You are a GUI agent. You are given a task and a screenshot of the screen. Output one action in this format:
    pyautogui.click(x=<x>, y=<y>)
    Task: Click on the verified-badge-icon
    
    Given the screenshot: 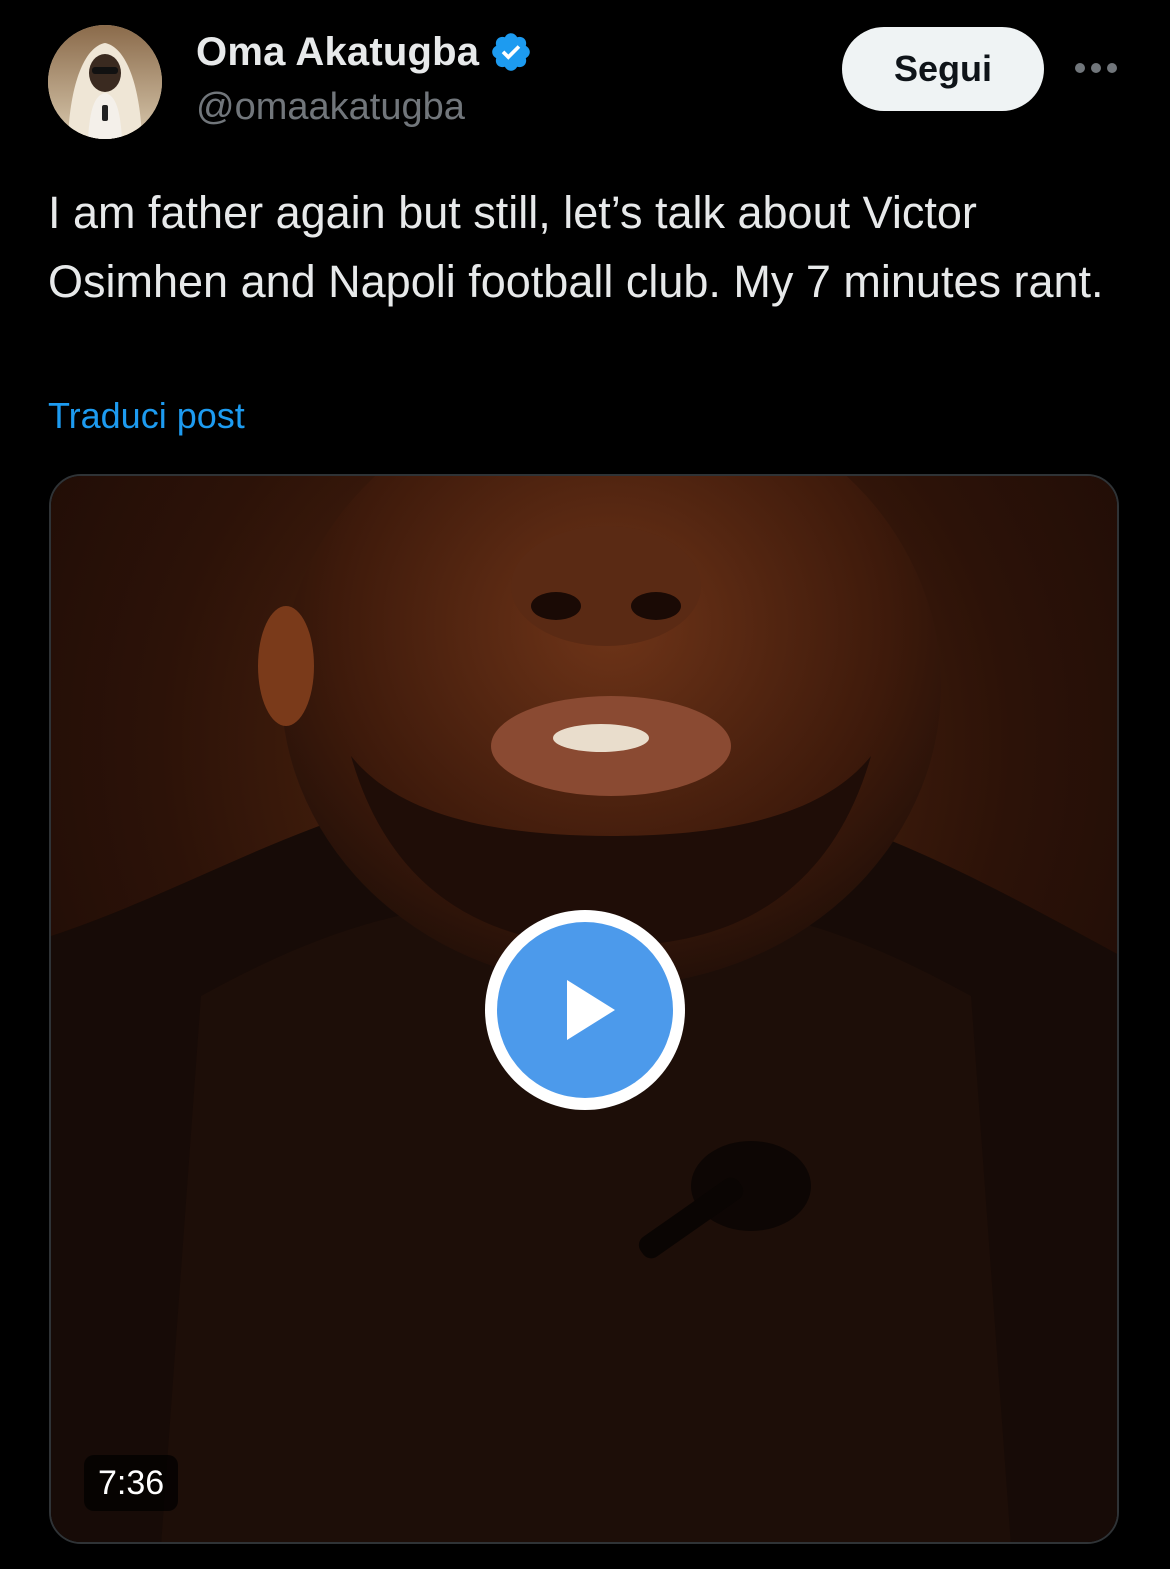 What is the action you would take?
    pyautogui.click(x=511, y=52)
    